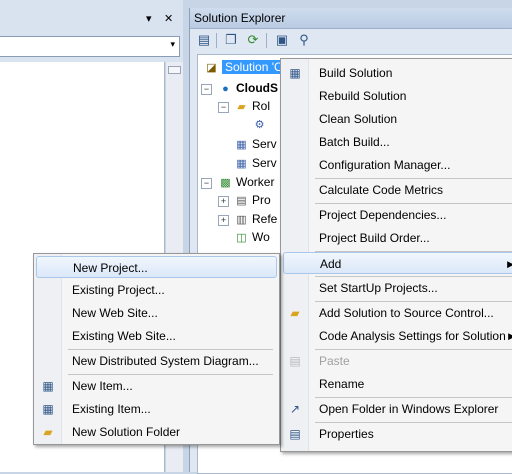  Describe the element at coordinates (334, 361) in the screenshot. I see `menu-item-label: Paste` at that location.